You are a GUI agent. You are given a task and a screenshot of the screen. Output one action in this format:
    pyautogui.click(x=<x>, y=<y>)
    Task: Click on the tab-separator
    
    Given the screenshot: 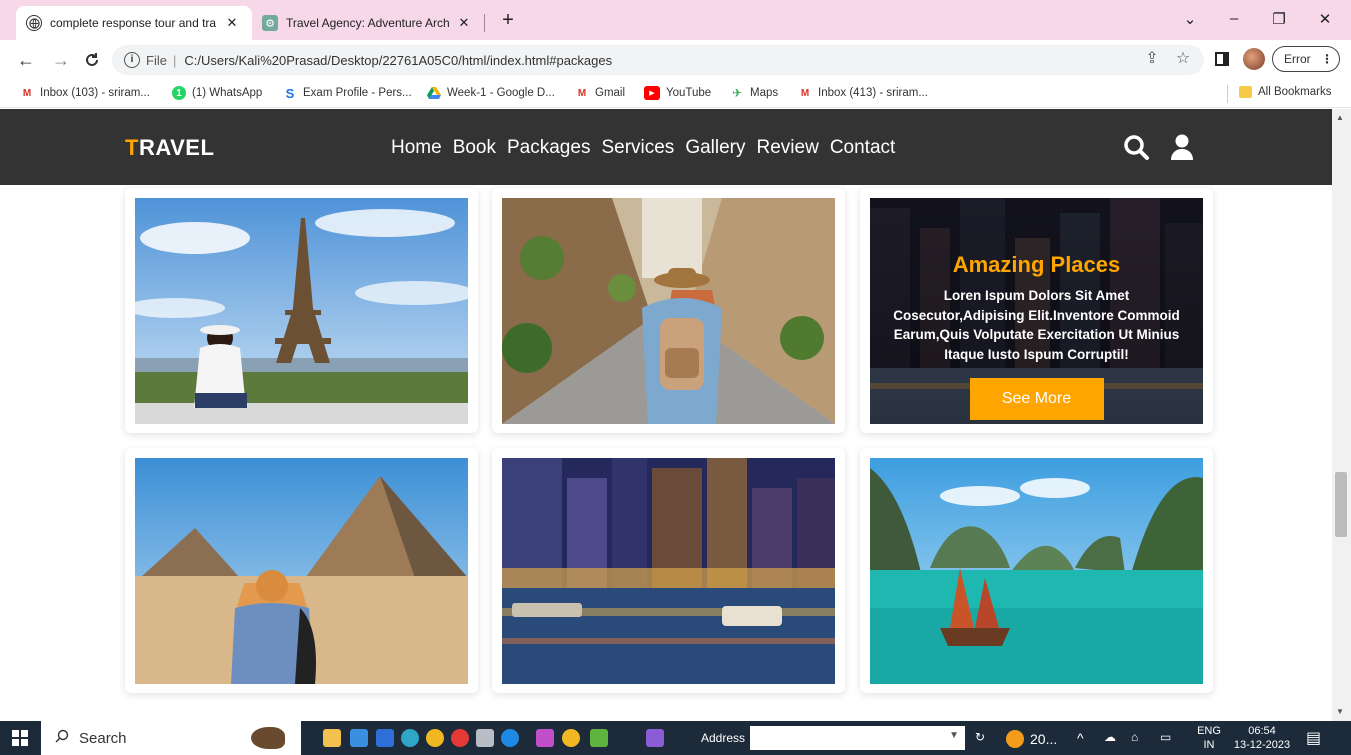 What is the action you would take?
    pyautogui.click(x=484, y=23)
    